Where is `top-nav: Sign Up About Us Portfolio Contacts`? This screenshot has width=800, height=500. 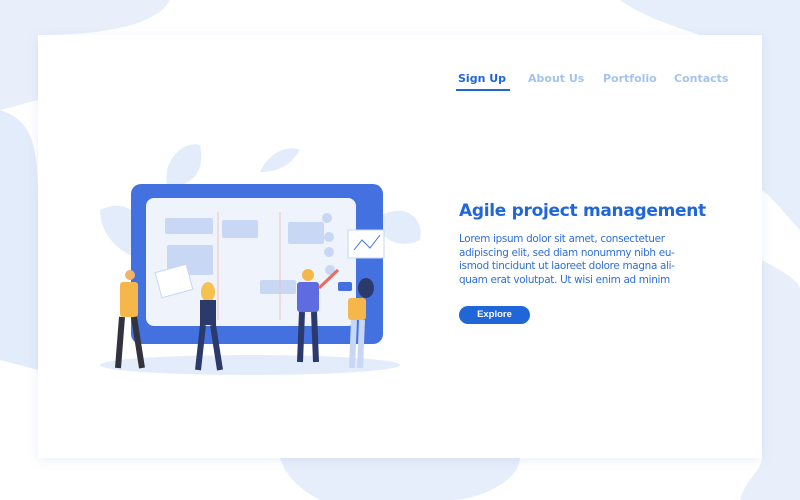
top-nav: Sign Up About Us Portfolio Contacts is located at coordinates (400, 82).